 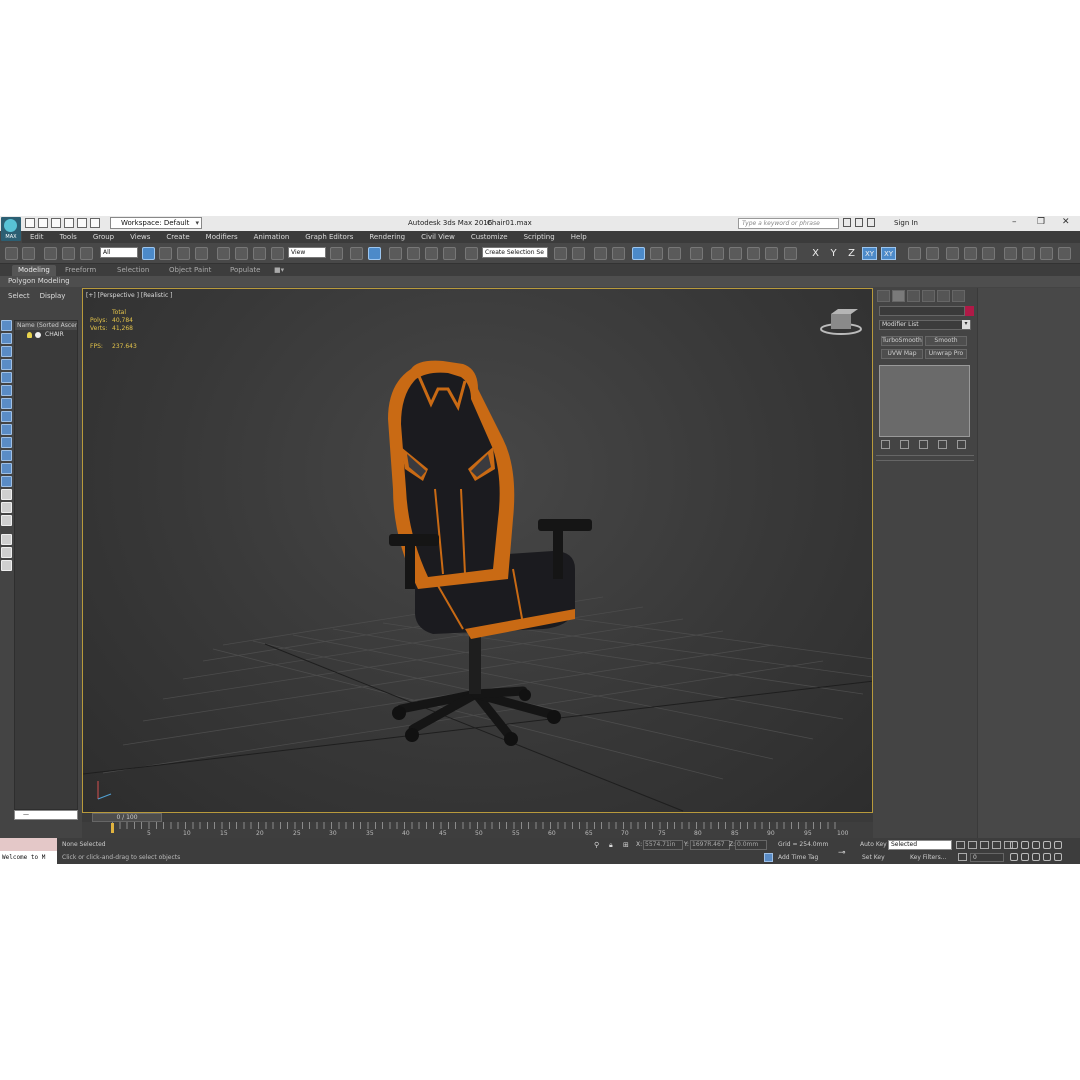 What do you see at coordinates (95, 223) in the screenshot?
I see `project-folder-icon` at bounding box center [95, 223].